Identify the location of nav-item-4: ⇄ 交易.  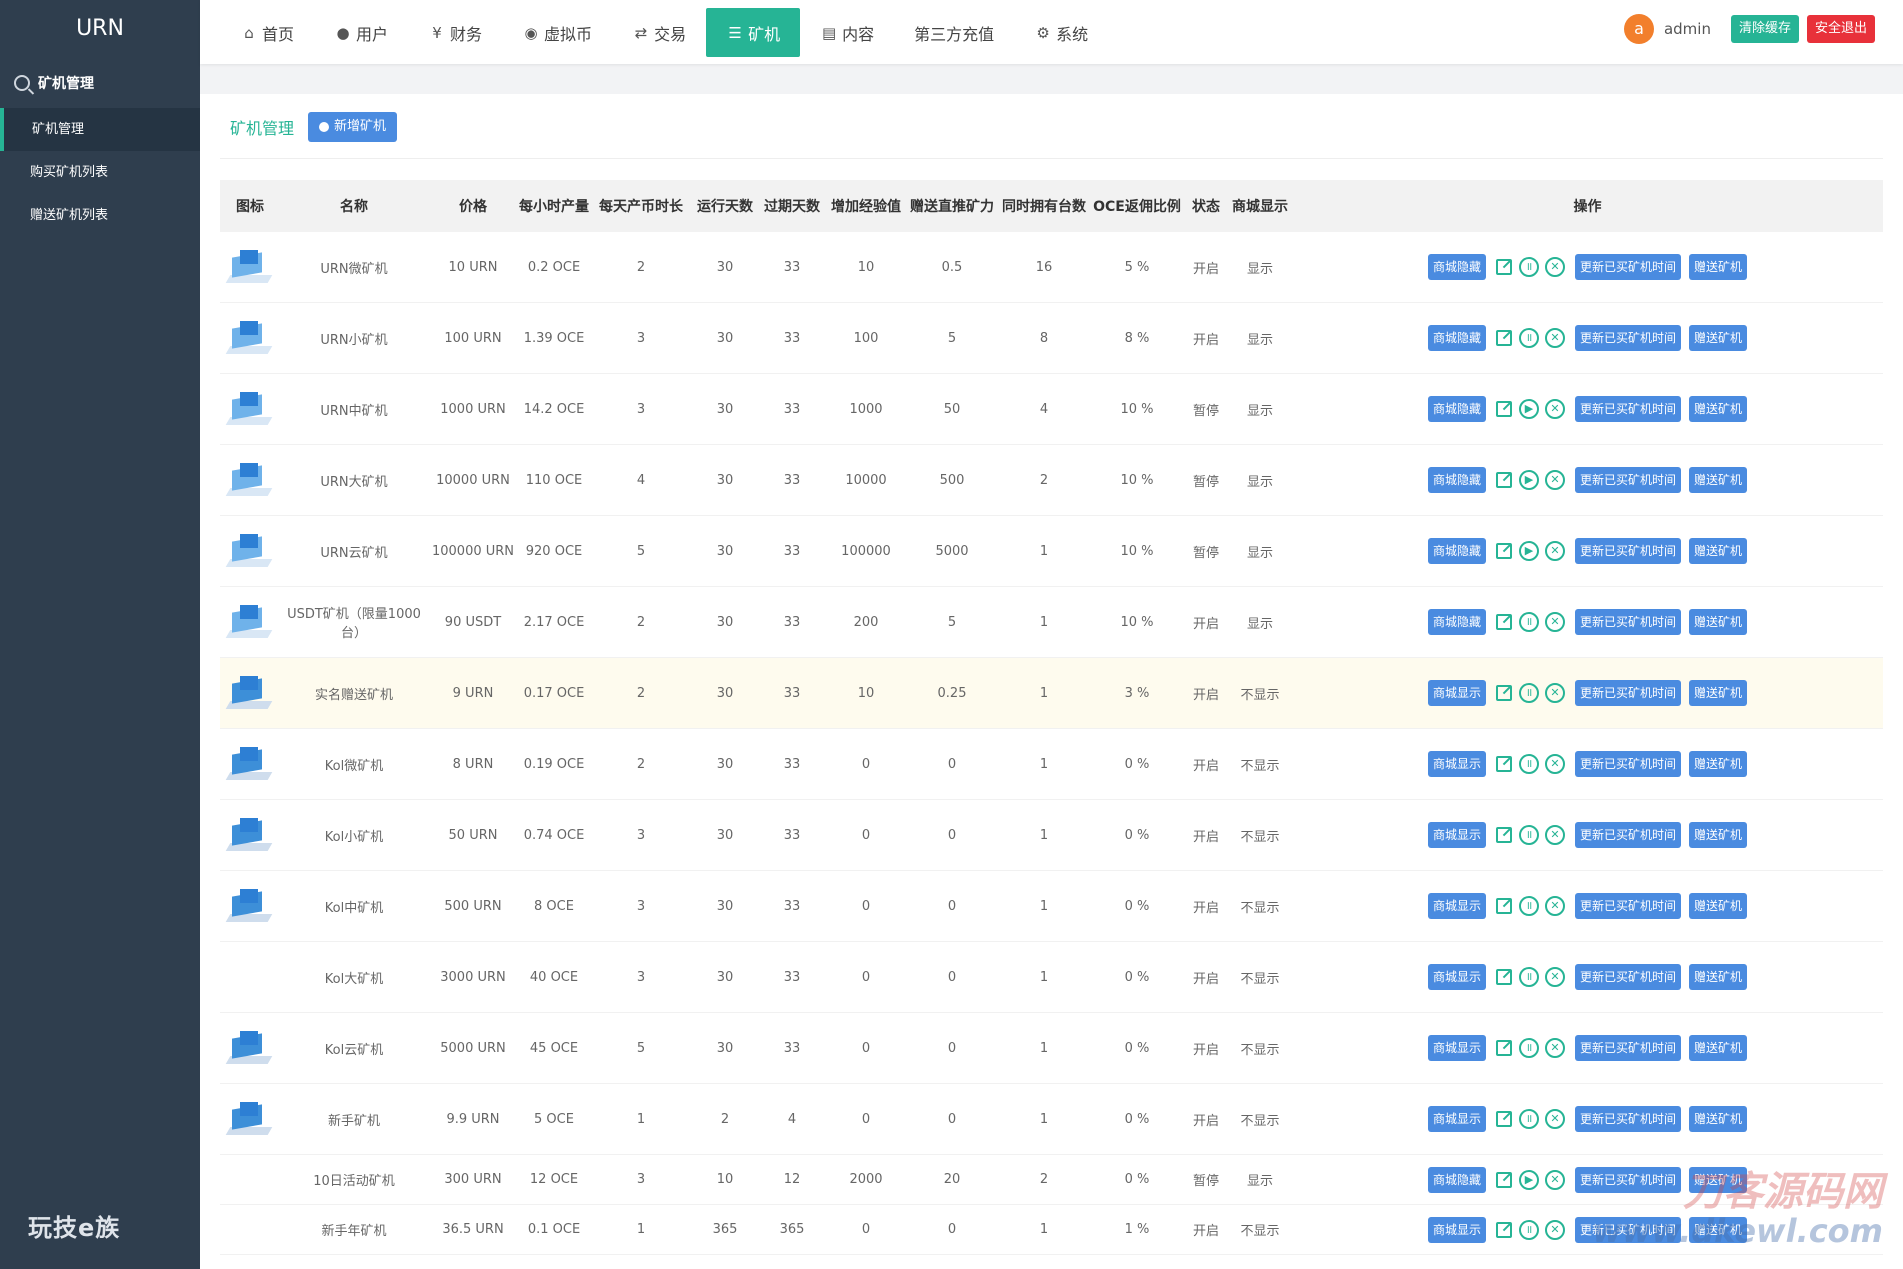
(659, 32).